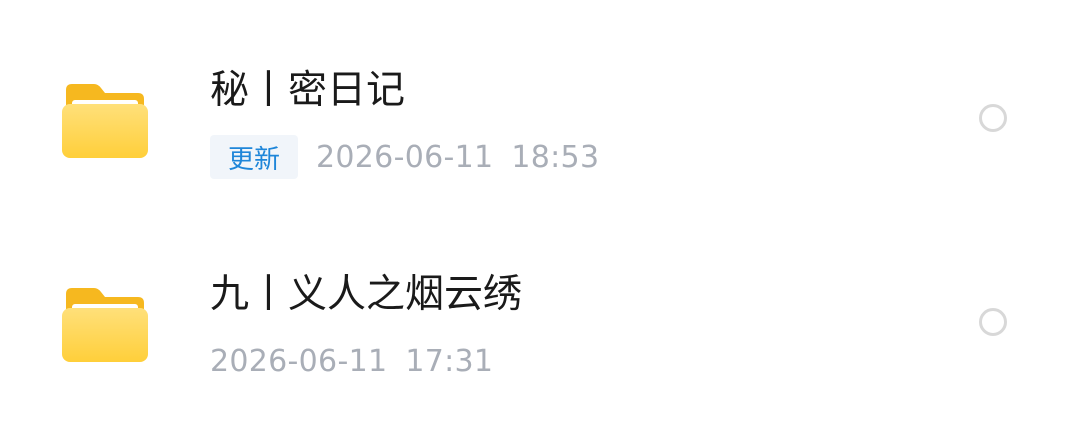  Describe the element at coordinates (308, 90) in the screenshot. I see `item-title: 秘丨密日记` at that location.